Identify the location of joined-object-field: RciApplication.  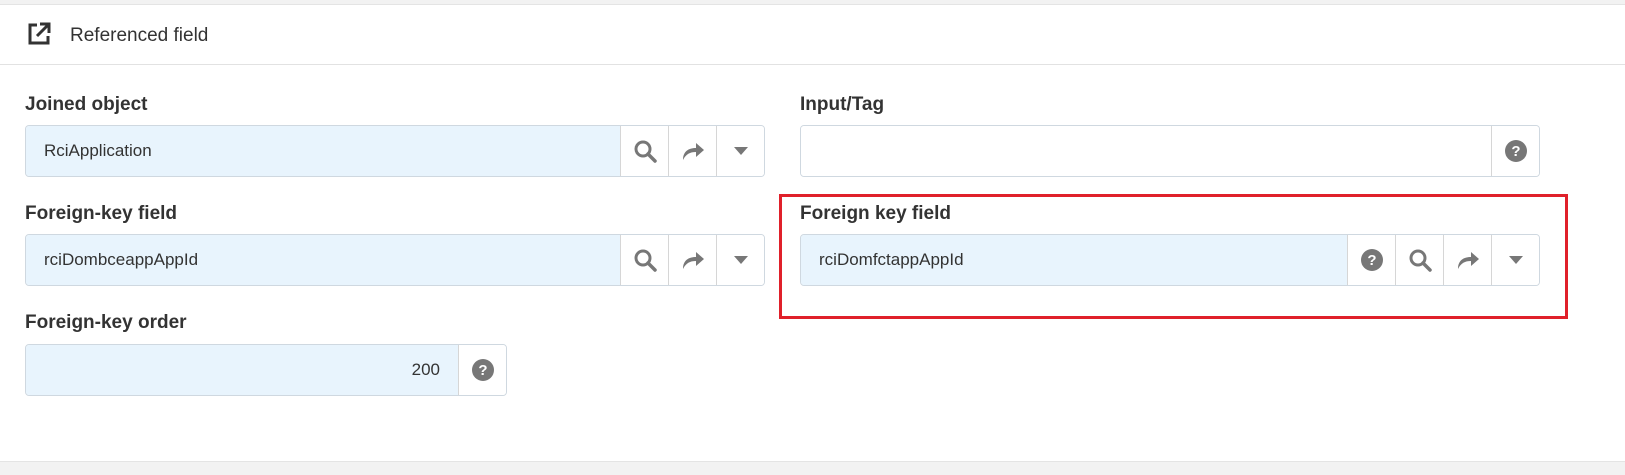
(395, 151).